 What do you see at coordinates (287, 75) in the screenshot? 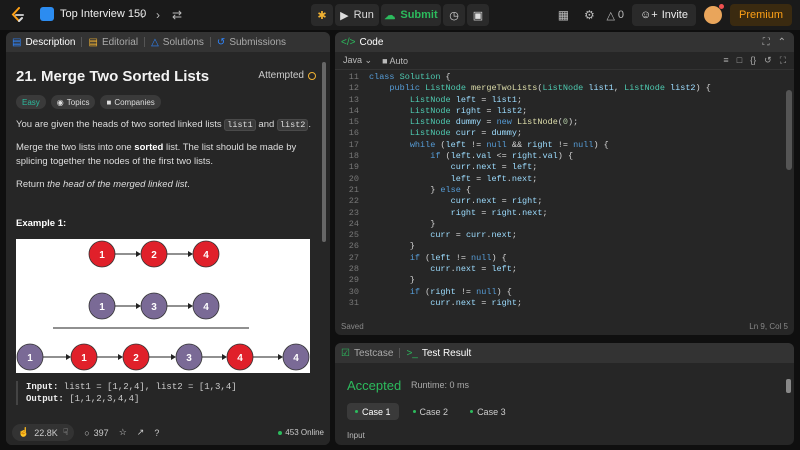
I see `status-badge: Attempted` at bounding box center [287, 75].